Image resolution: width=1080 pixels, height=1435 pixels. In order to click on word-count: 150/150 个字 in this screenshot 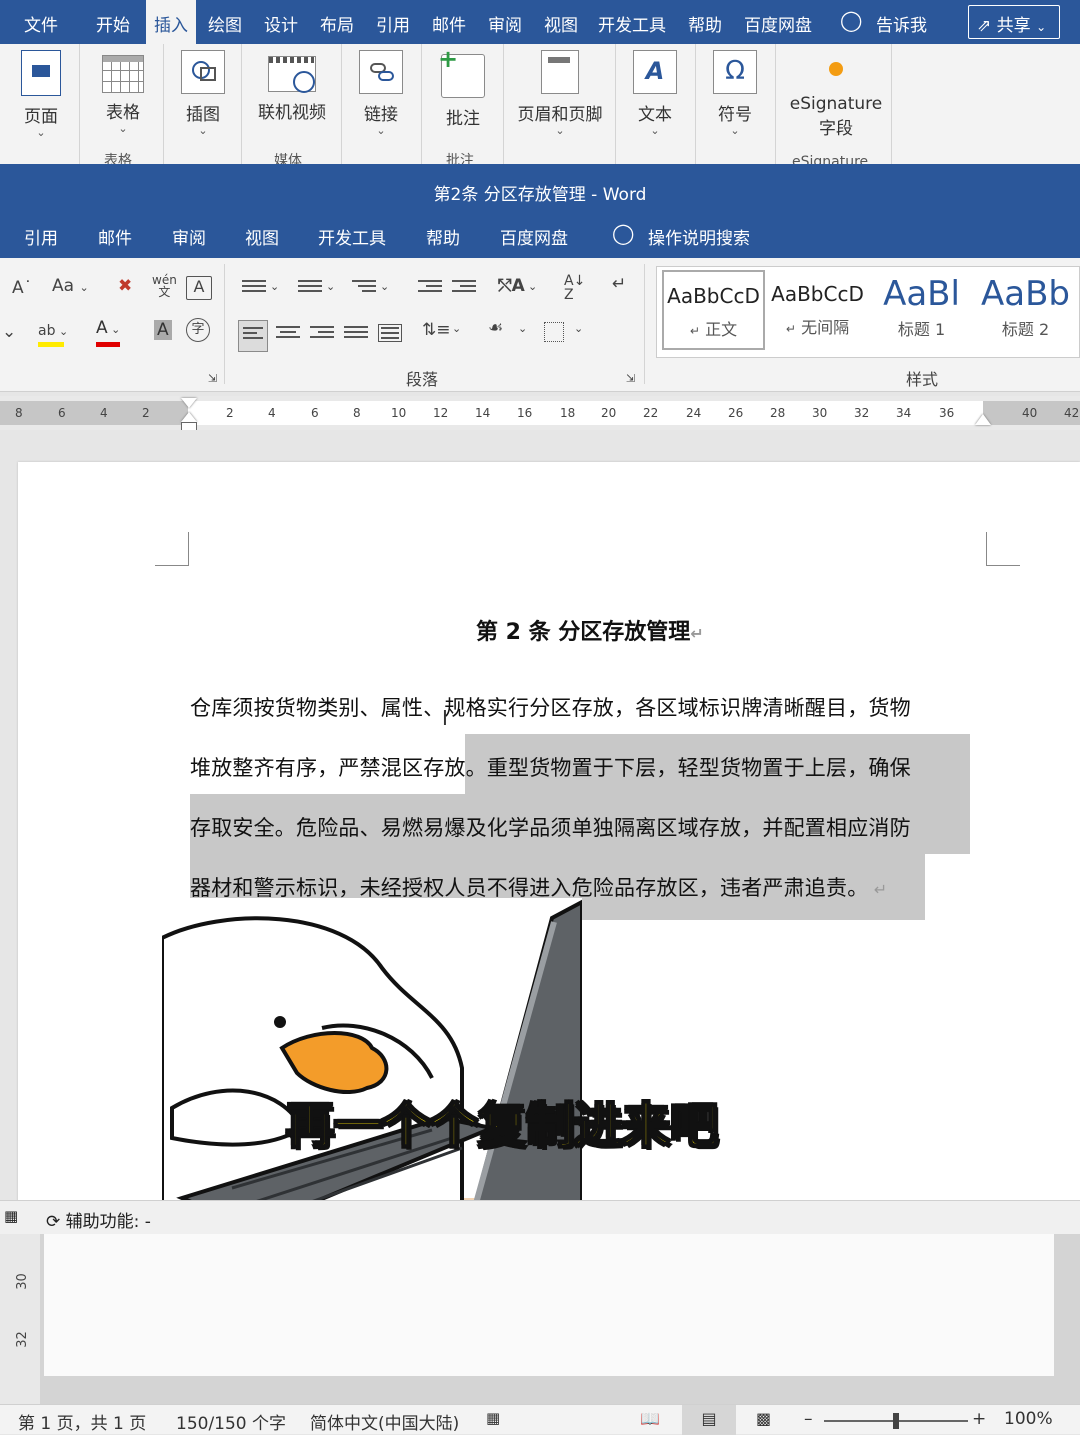, I will do `click(231, 1421)`.